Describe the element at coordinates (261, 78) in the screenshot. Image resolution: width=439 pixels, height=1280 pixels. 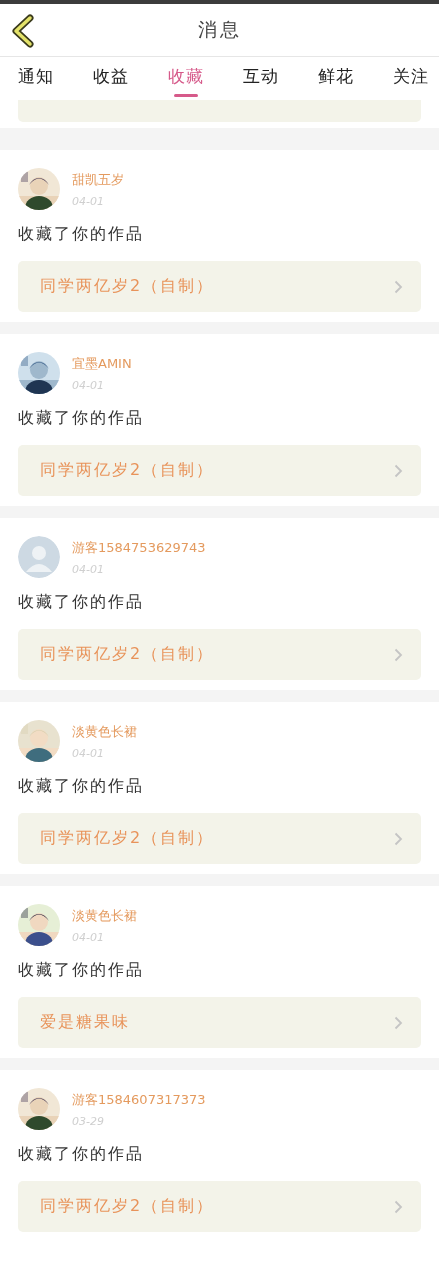
I see `tab: 互动` at that location.